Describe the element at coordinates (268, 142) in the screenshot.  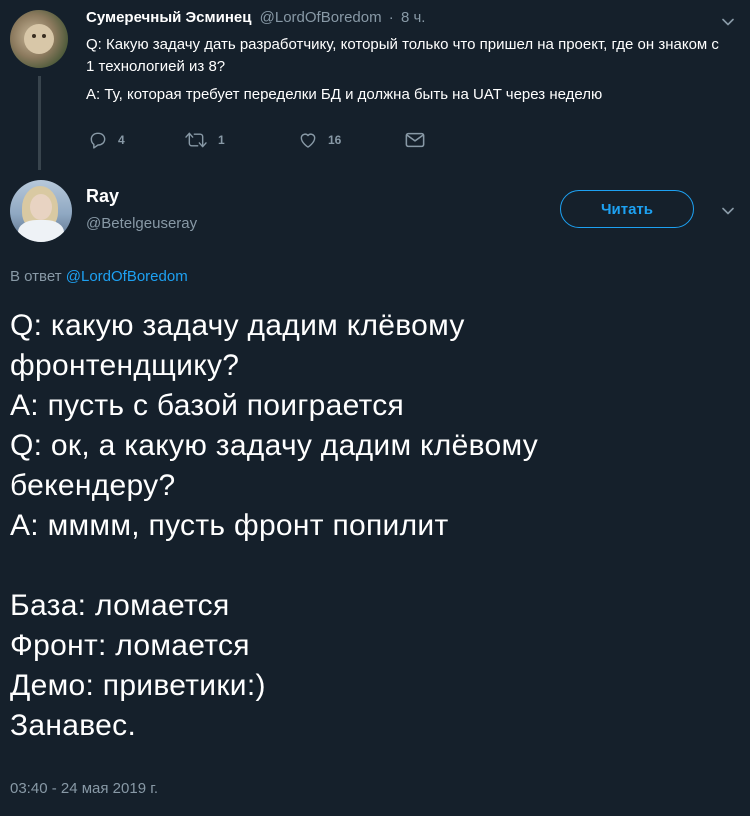
I see `parent-actions: 4 1 16` at that location.